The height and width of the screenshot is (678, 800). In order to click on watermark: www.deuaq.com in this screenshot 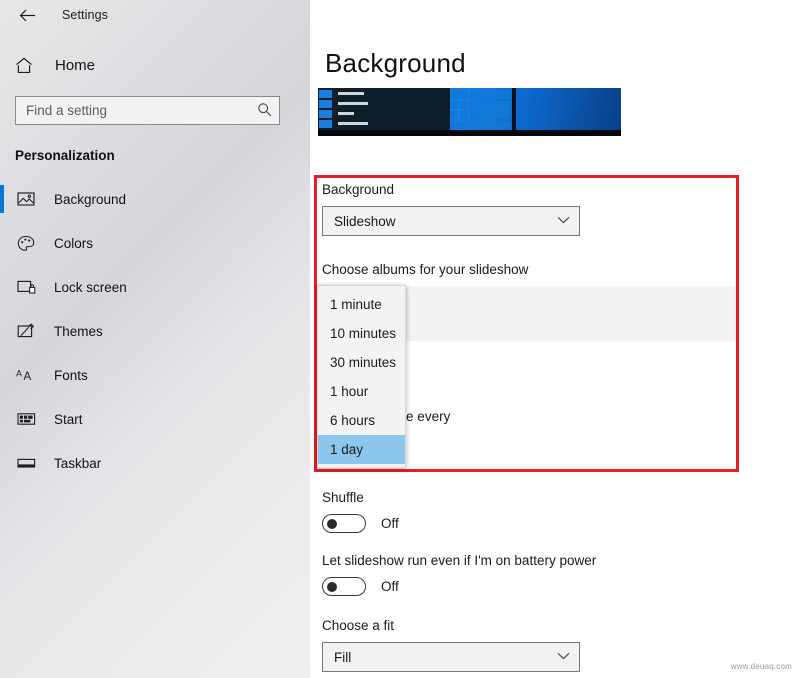, I will do `click(761, 666)`.